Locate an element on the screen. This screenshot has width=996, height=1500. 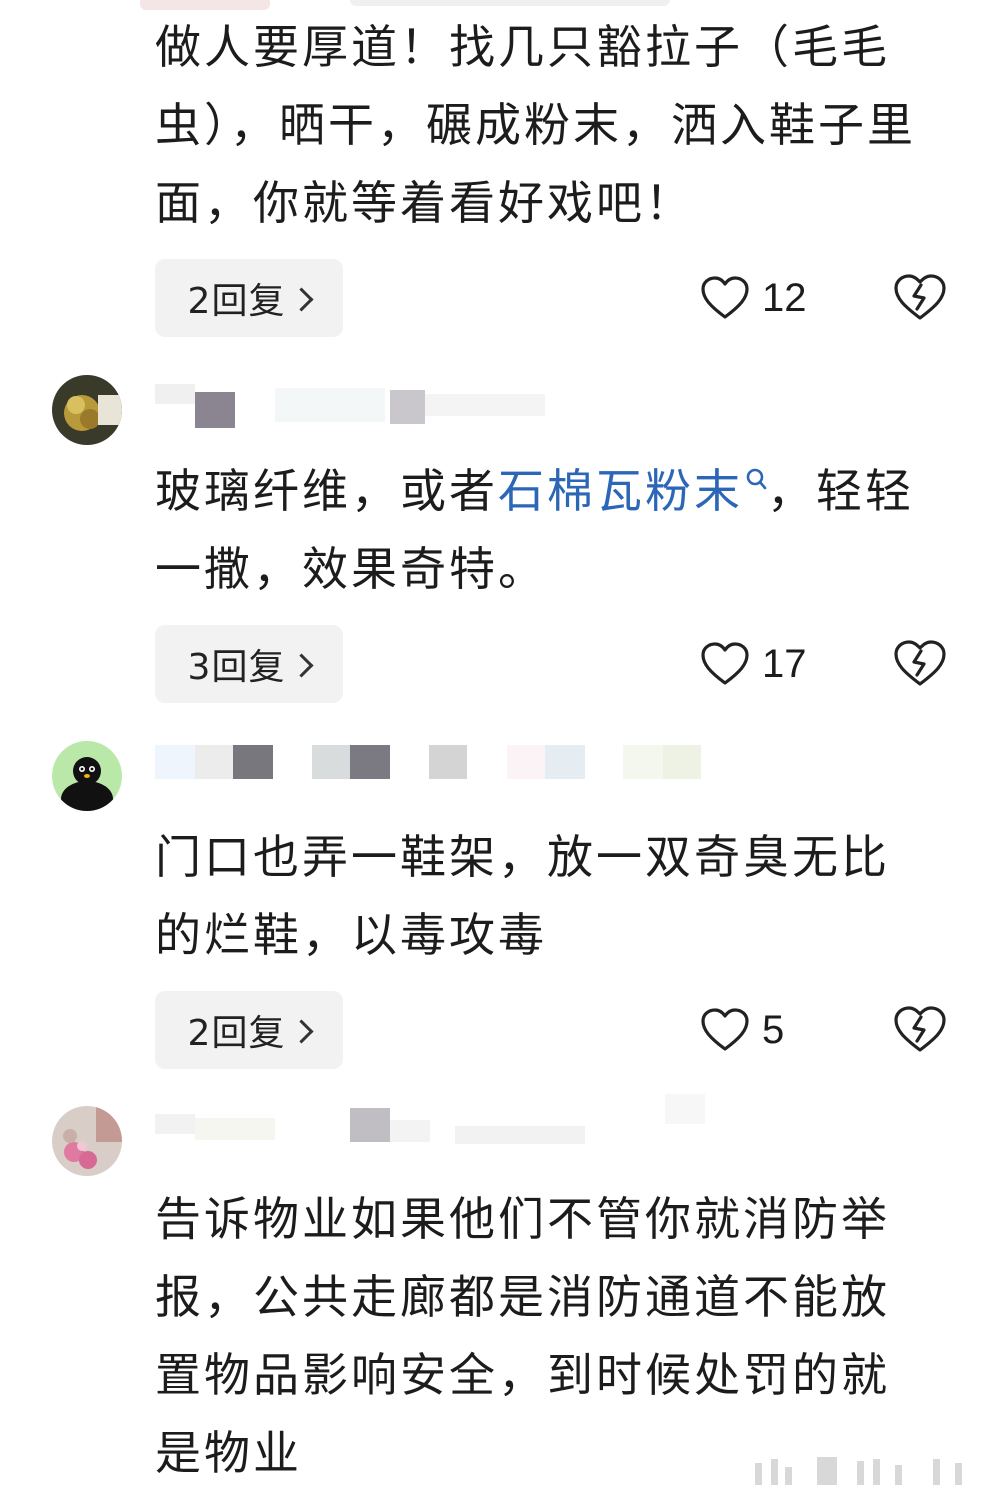
top-fade is located at coordinates (510, 3).